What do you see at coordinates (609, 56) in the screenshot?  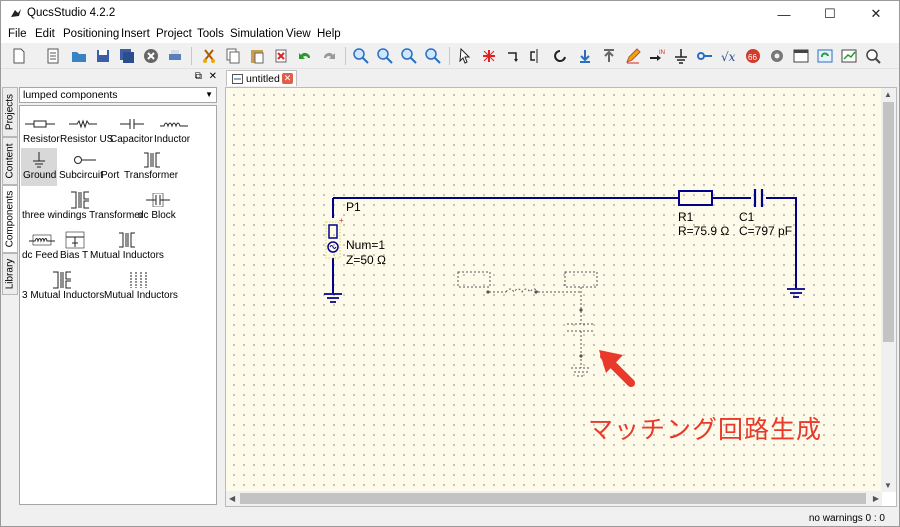 I see `upload-arrow-icon` at bounding box center [609, 56].